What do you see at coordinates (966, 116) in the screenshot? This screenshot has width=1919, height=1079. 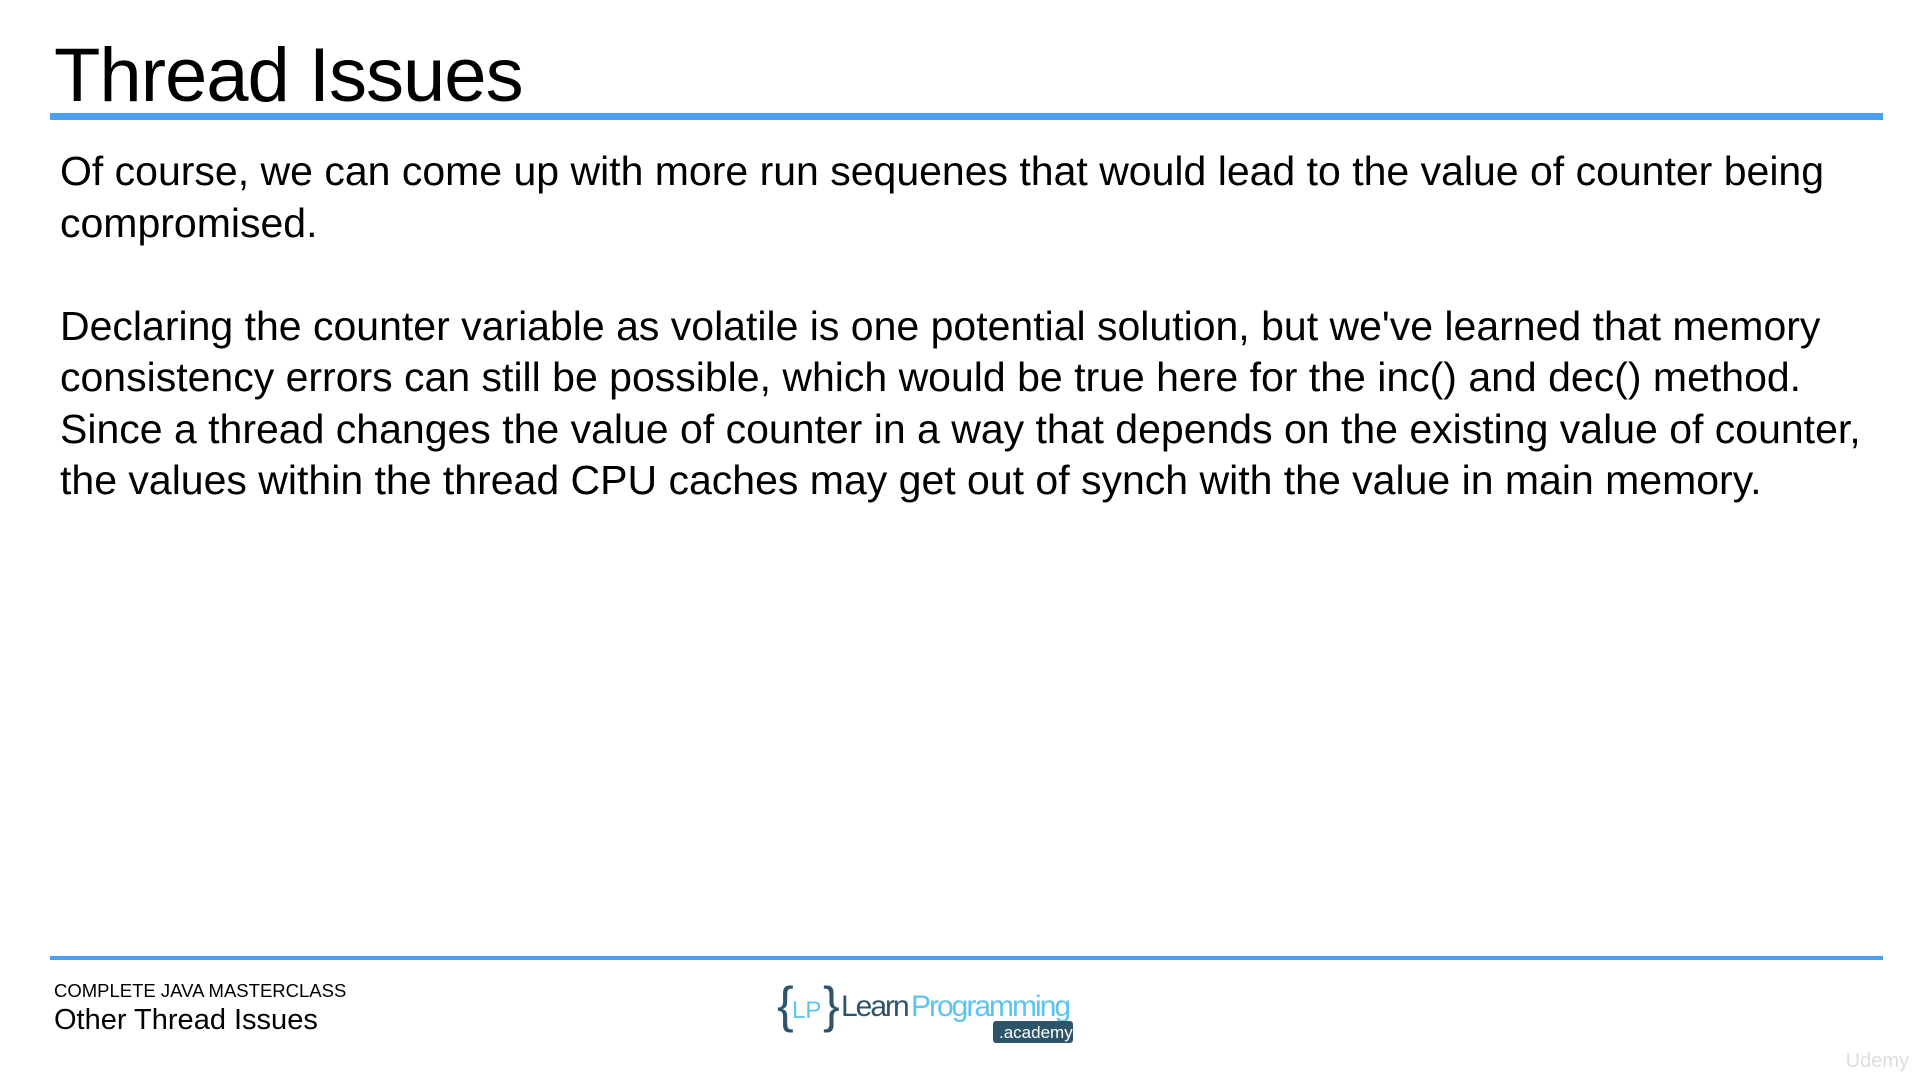 I see `title-divider` at bounding box center [966, 116].